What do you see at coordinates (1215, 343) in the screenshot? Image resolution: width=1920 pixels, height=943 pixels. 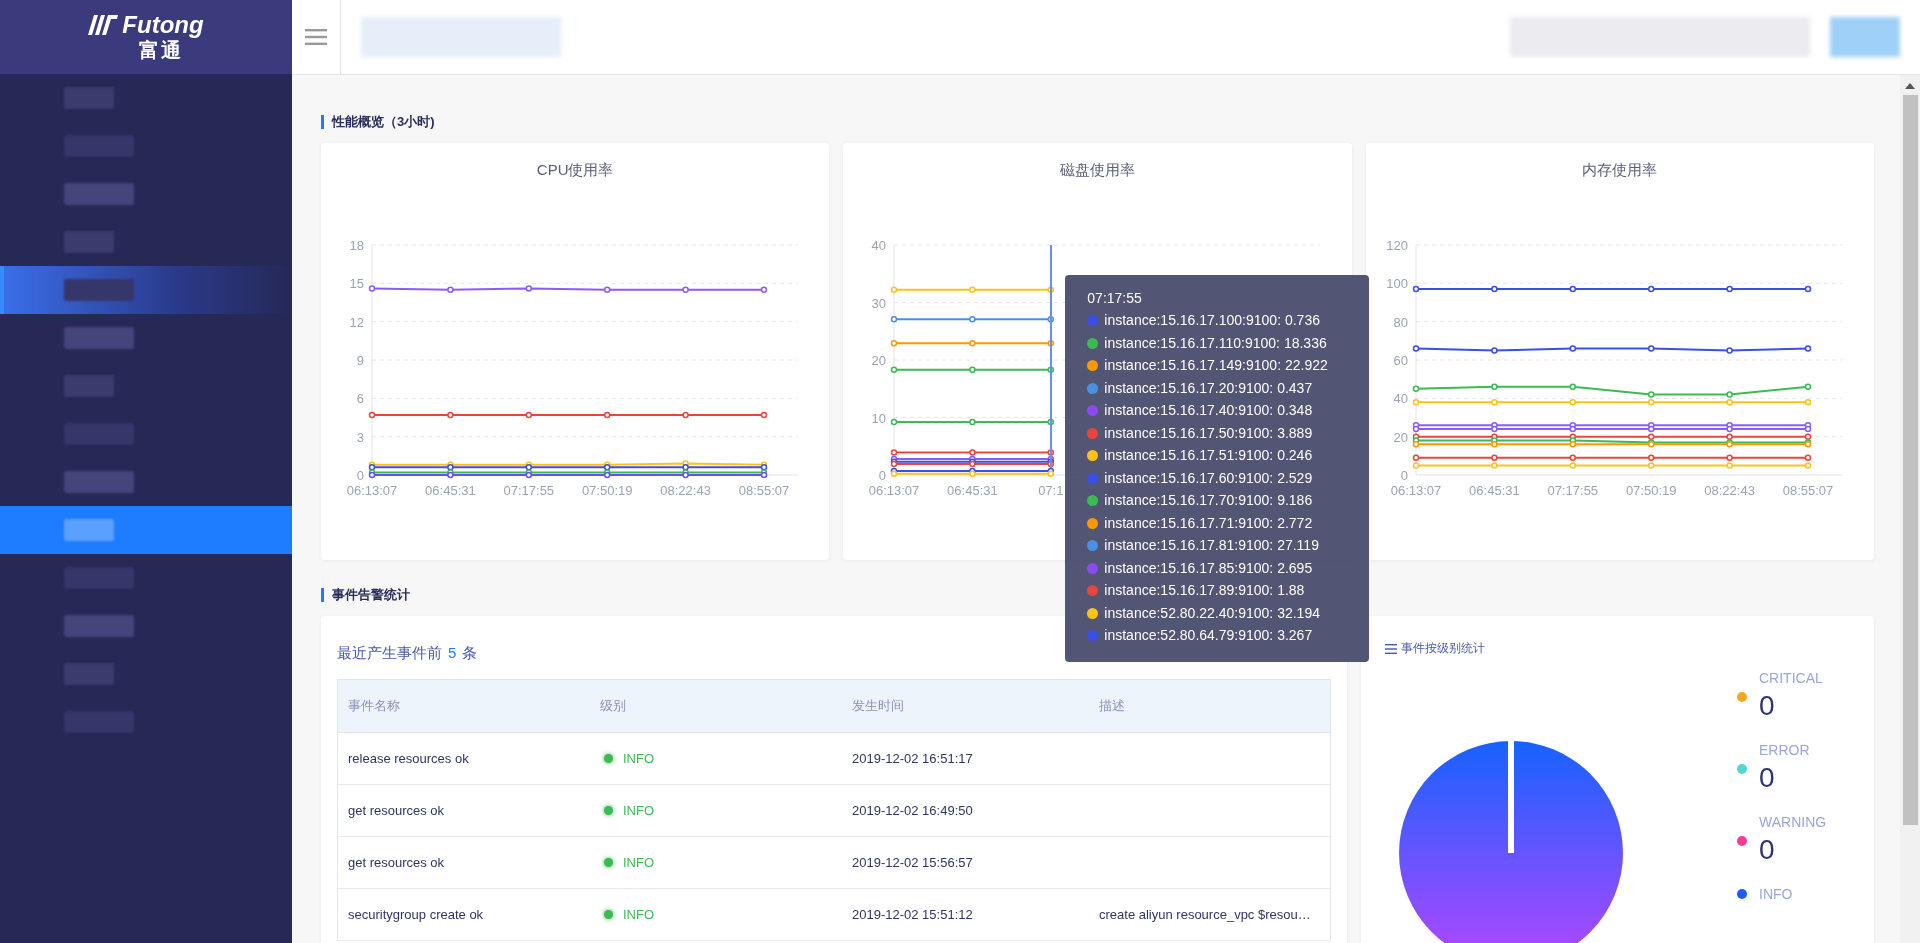 I see `tooltip-value: instance:15.16.17.110:9100: 18.336` at bounding box center [1215, 343].